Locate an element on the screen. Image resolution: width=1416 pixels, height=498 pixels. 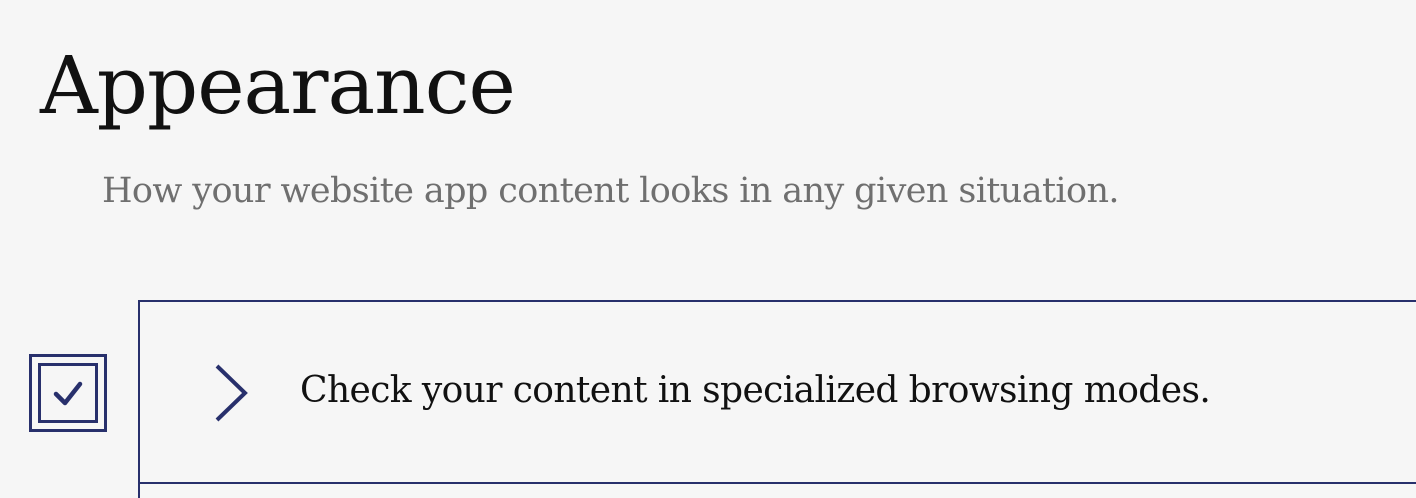
checkmark-icon is located at coordinates (68, 393).